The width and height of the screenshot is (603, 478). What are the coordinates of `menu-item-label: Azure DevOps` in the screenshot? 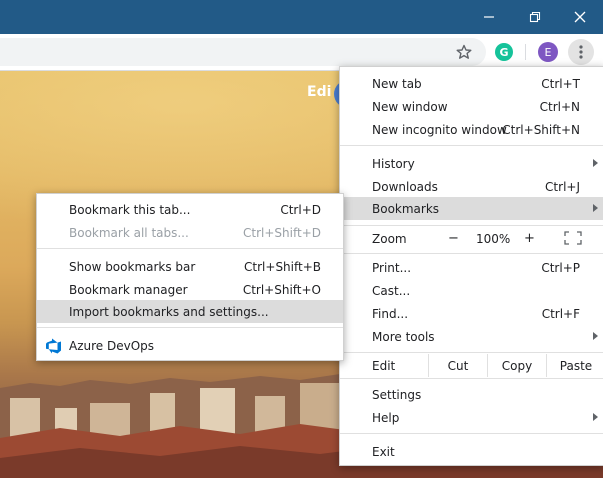 It's located at (112, 345).